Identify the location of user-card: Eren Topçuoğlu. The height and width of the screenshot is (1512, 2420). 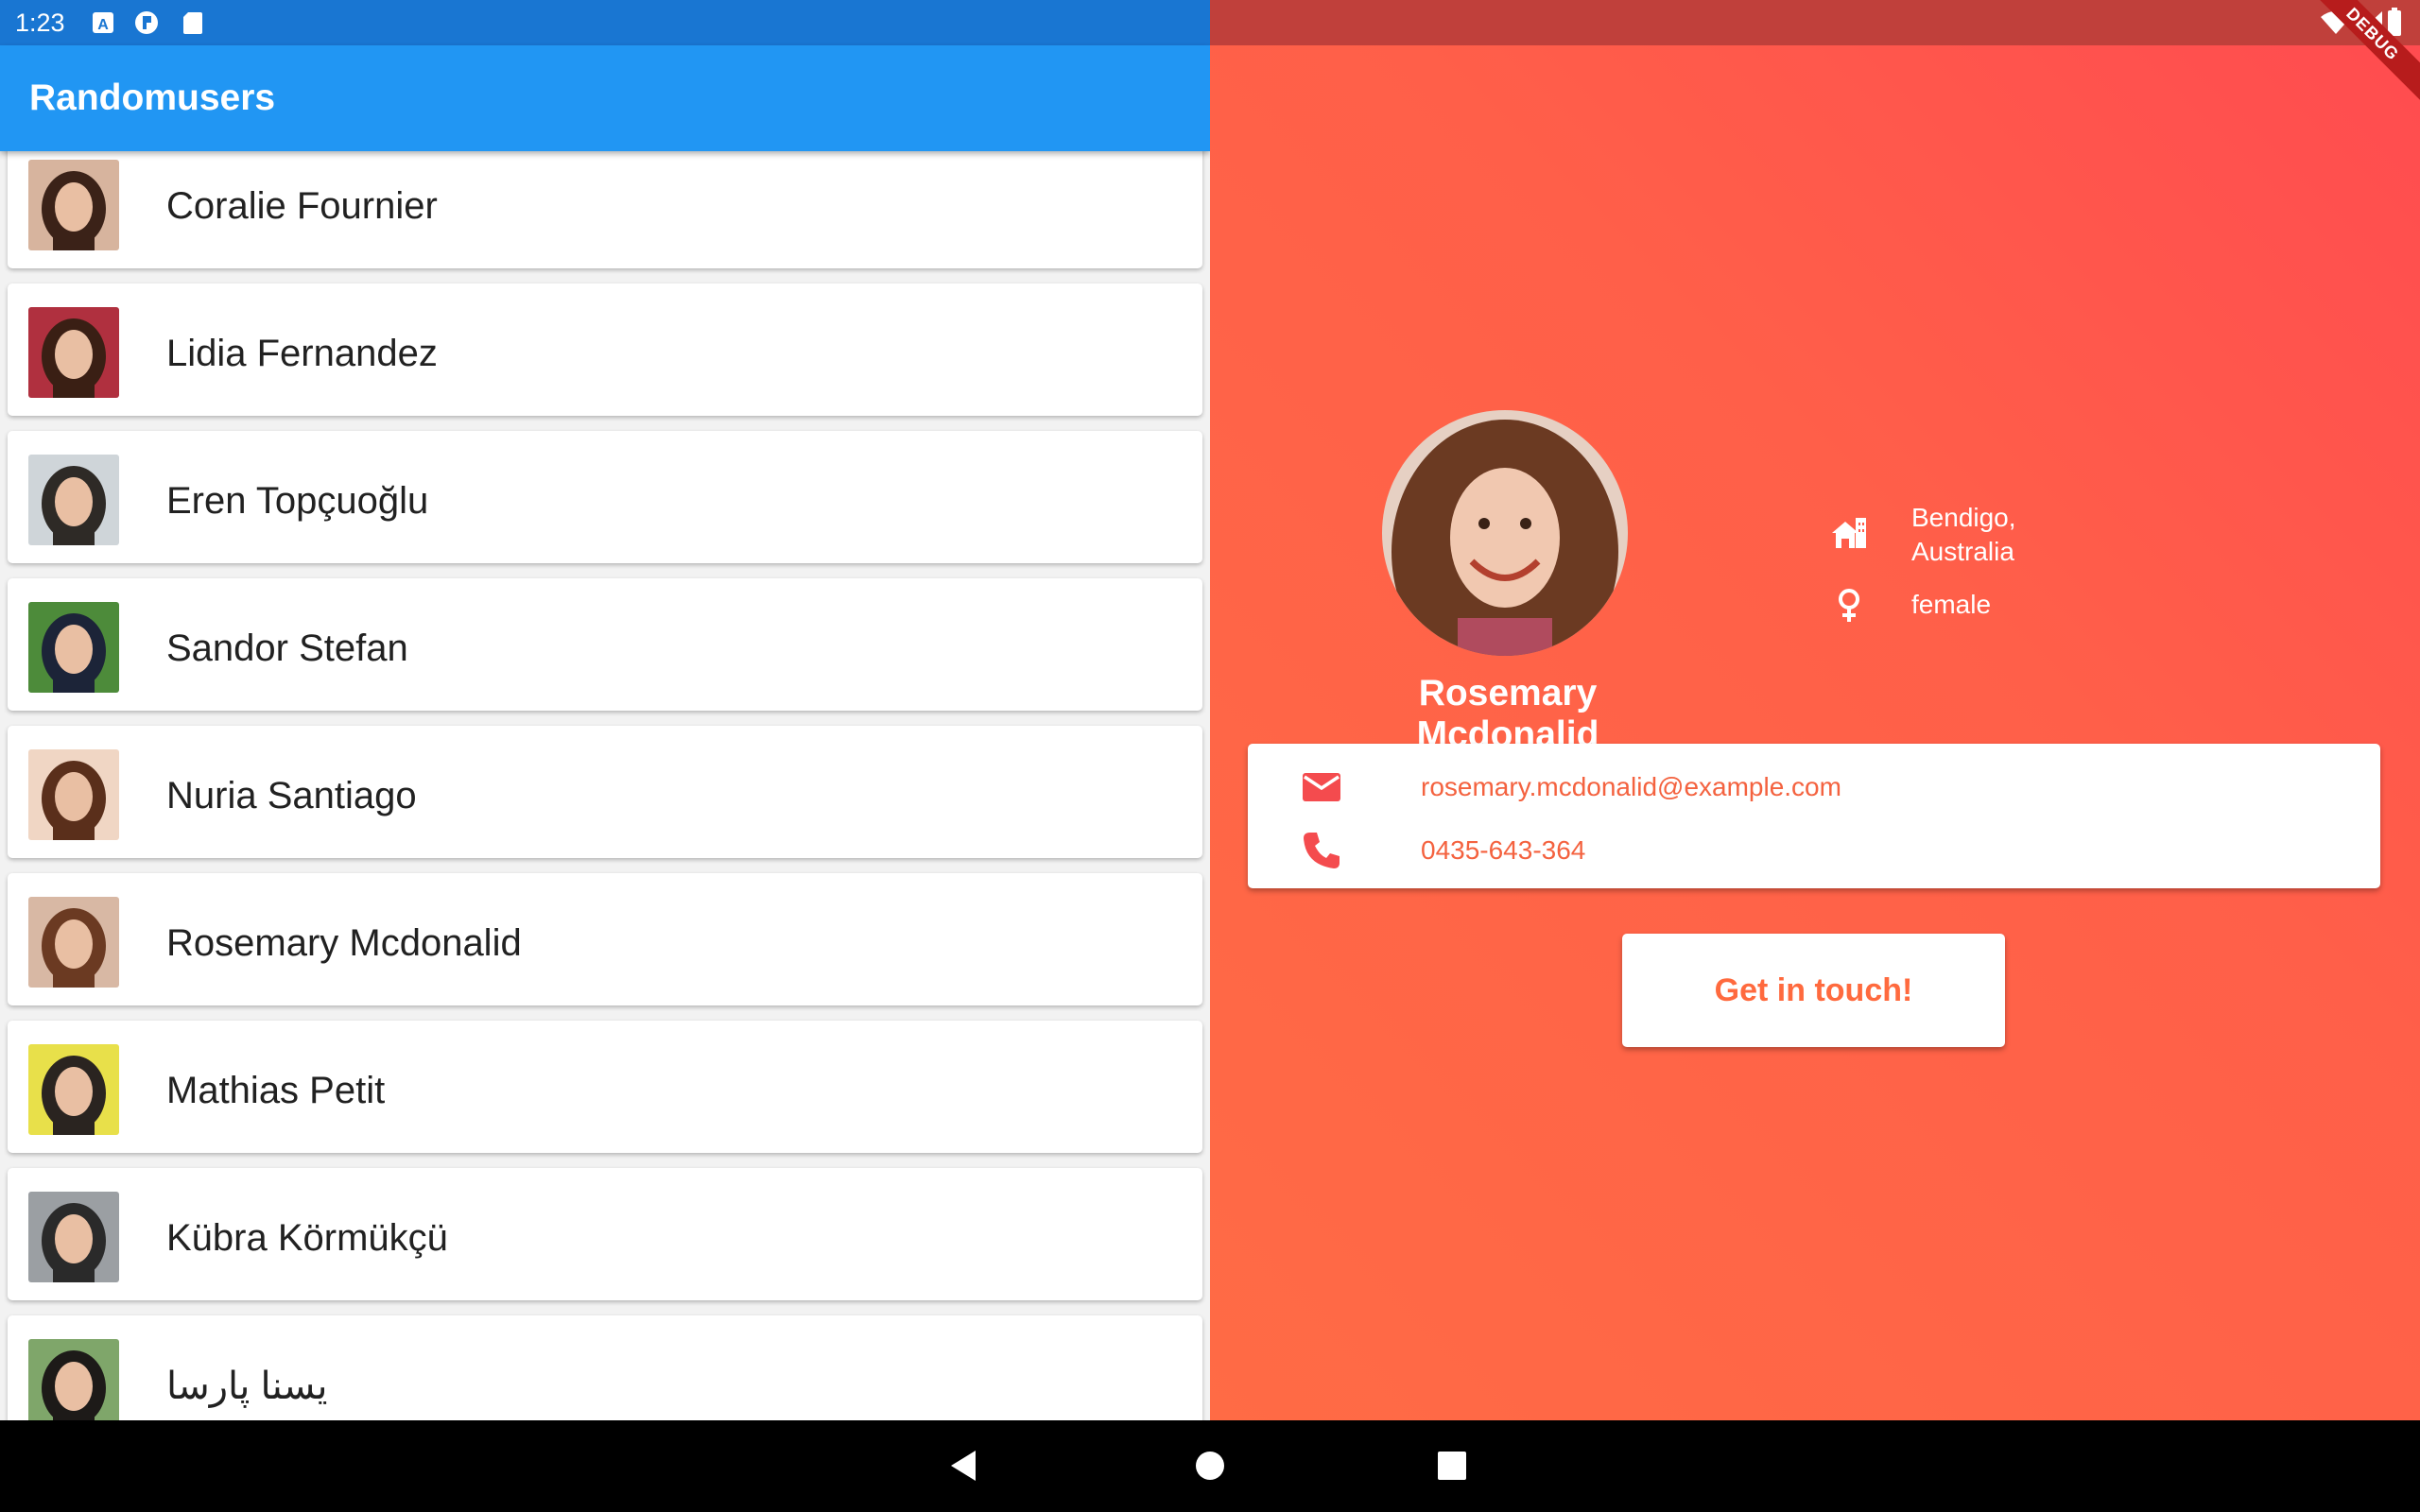
(605, 497).